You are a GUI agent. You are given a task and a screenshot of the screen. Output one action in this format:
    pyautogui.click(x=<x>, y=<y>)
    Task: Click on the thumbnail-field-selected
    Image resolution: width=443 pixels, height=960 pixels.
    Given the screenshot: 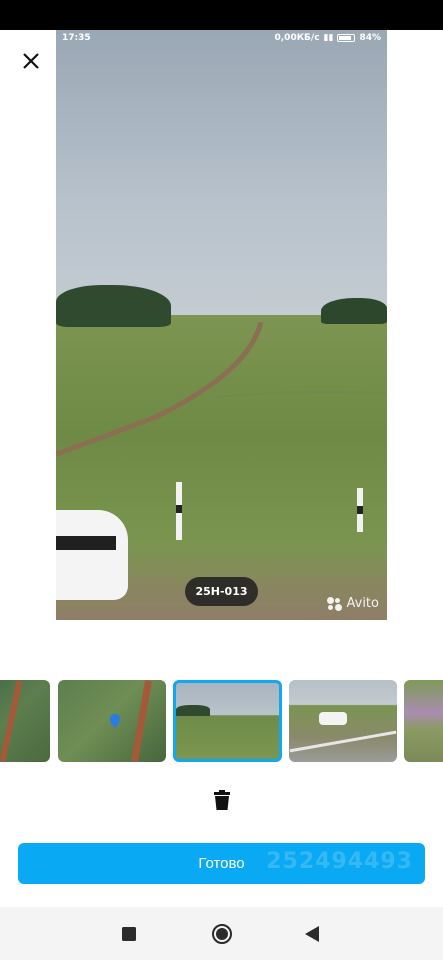 What is the action you would take?
    pyautogui.click(x=227, y=721)
    